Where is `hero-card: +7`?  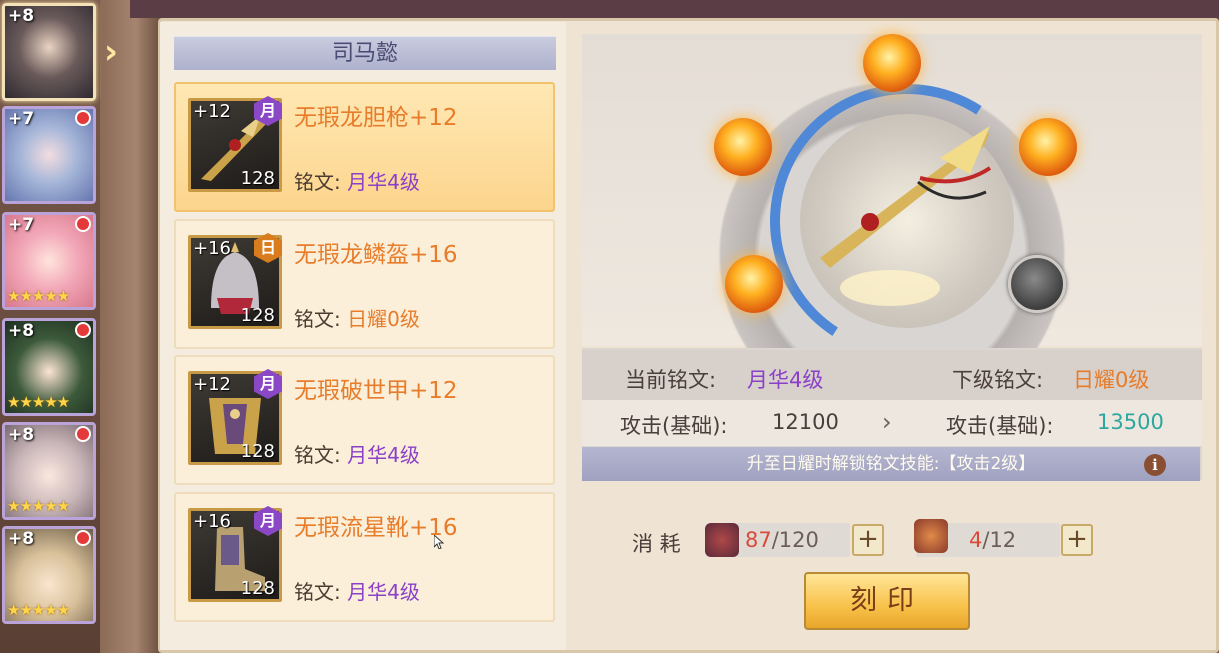
hero-card: +7 is located at coordinates (49, 155).